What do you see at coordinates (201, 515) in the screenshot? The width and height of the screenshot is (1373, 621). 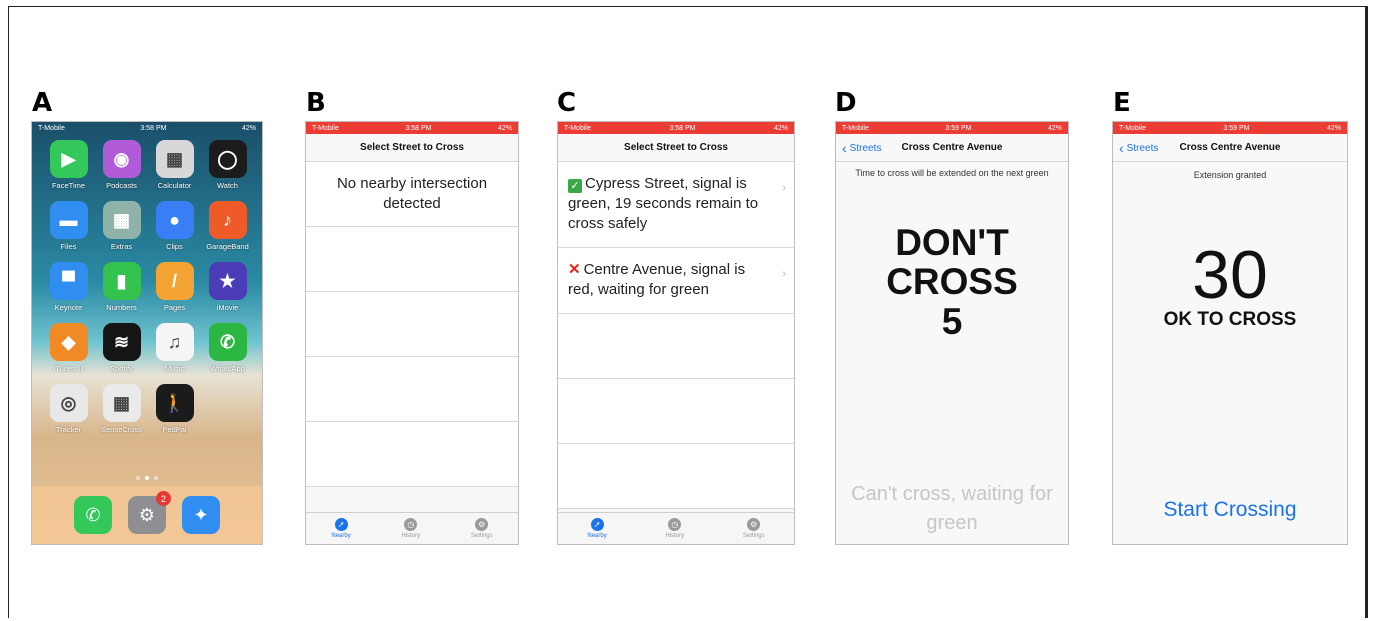 I see `safari-icon: ✦` at bounding box center [201, 515].